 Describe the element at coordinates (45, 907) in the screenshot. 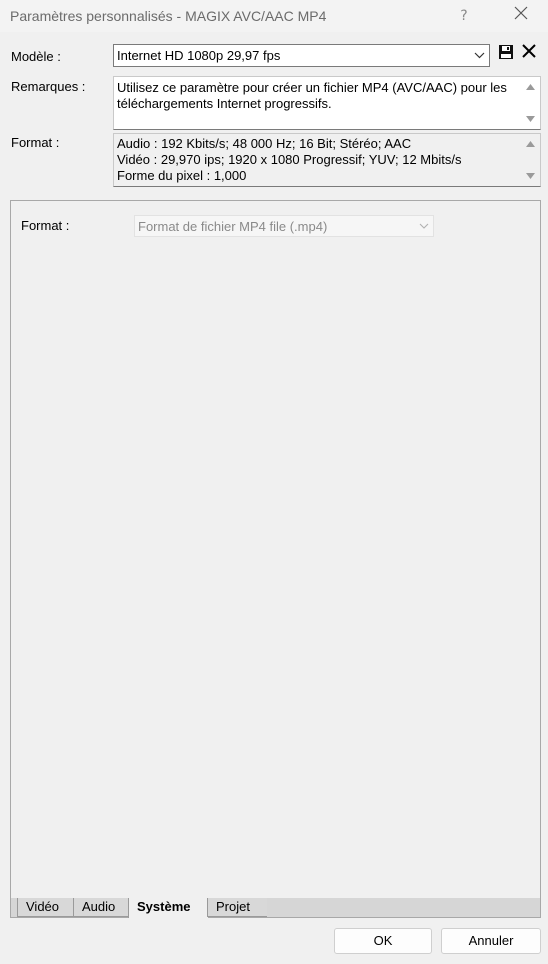

I see `tab-video: Vidéo` at that location.